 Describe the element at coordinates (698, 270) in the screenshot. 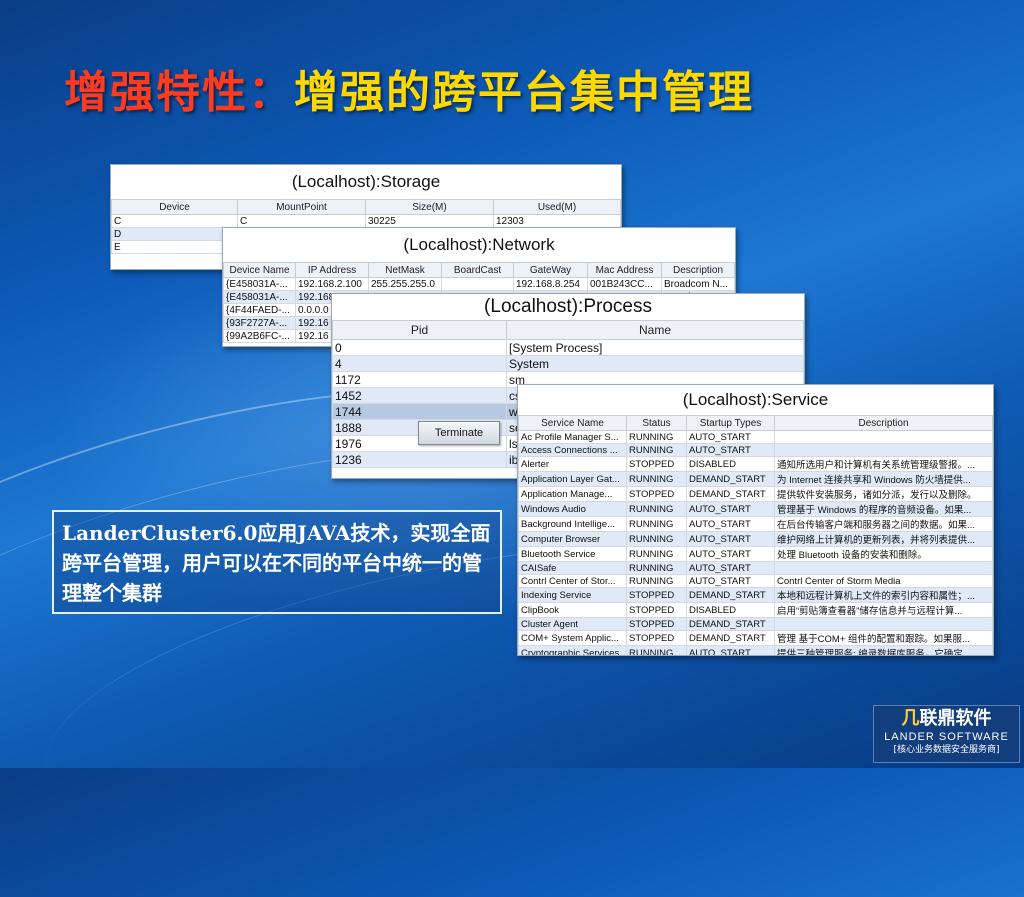

I see `network-column-header: Description` at that location.